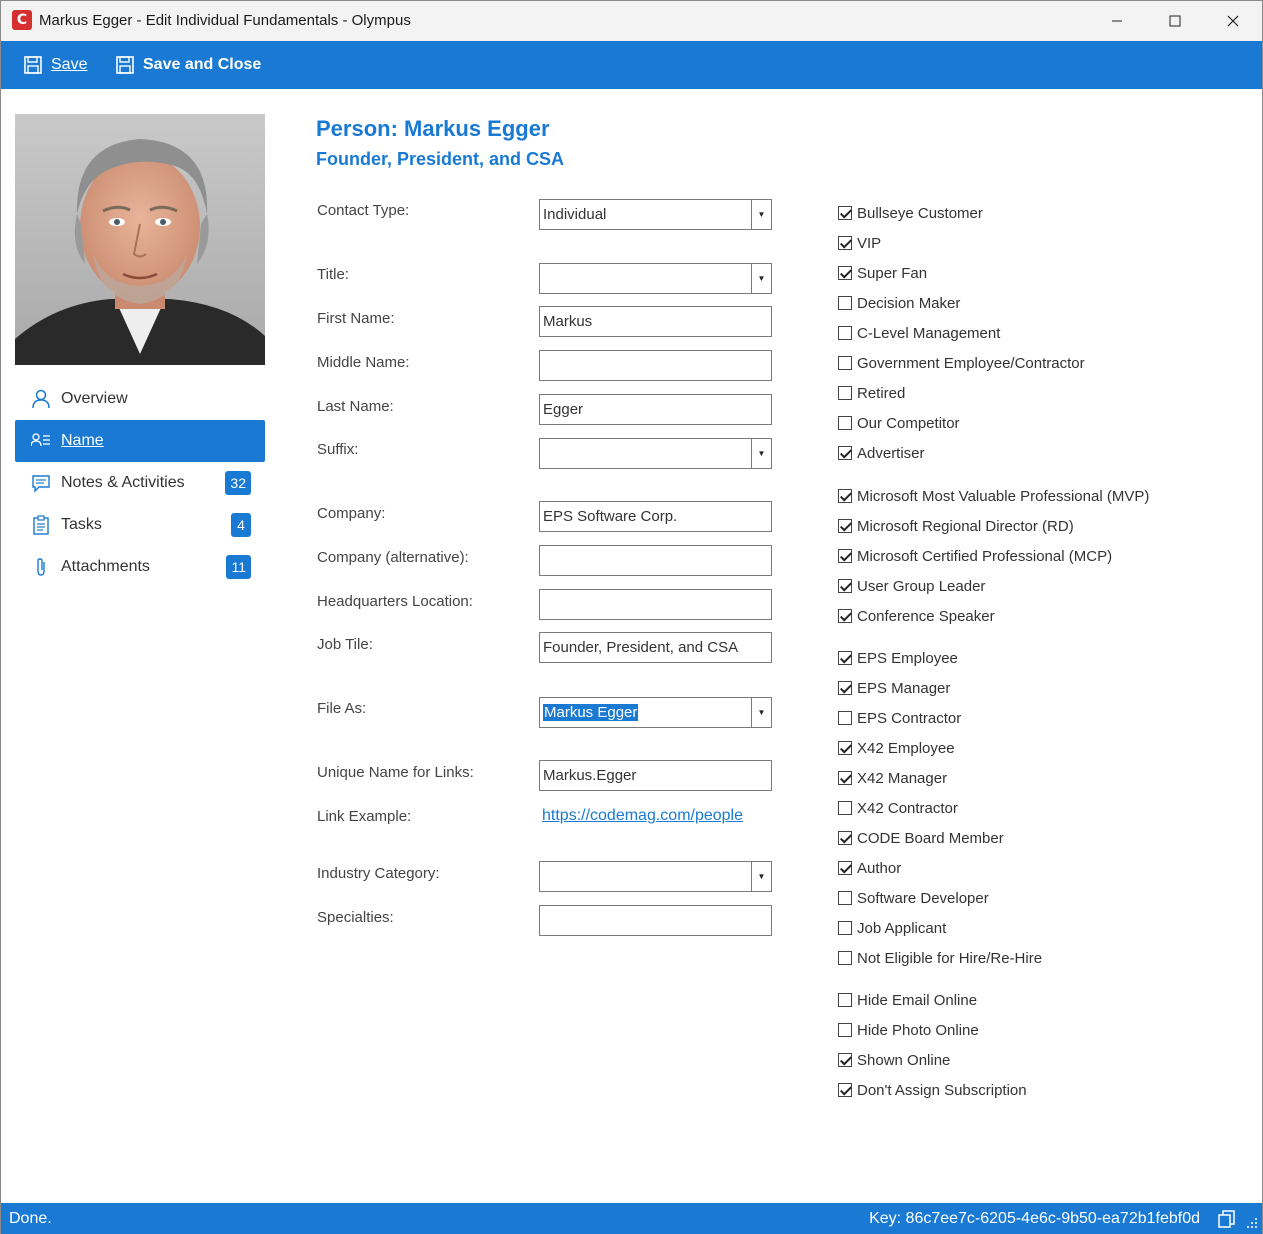  Describe the element at coordinates (655, 604) in the screenshot. I see `hq-location-field` at that location.